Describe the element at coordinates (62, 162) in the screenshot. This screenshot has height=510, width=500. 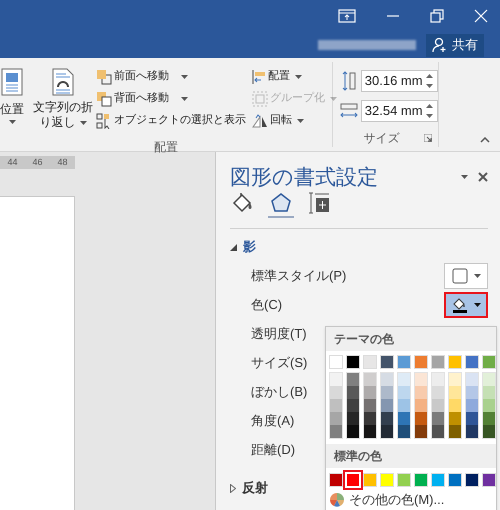
I see `ruler-number: 48` at that location.